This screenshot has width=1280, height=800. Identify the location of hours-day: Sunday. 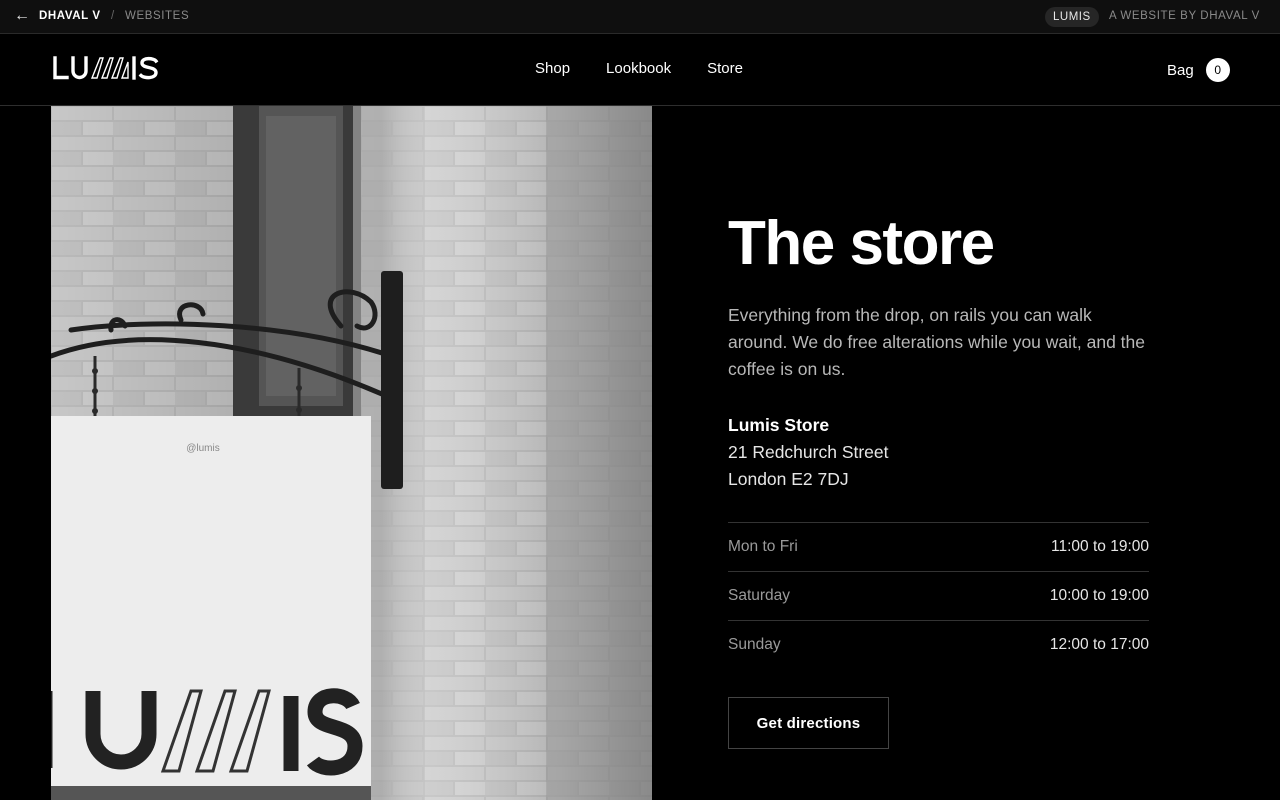
(754, 644).